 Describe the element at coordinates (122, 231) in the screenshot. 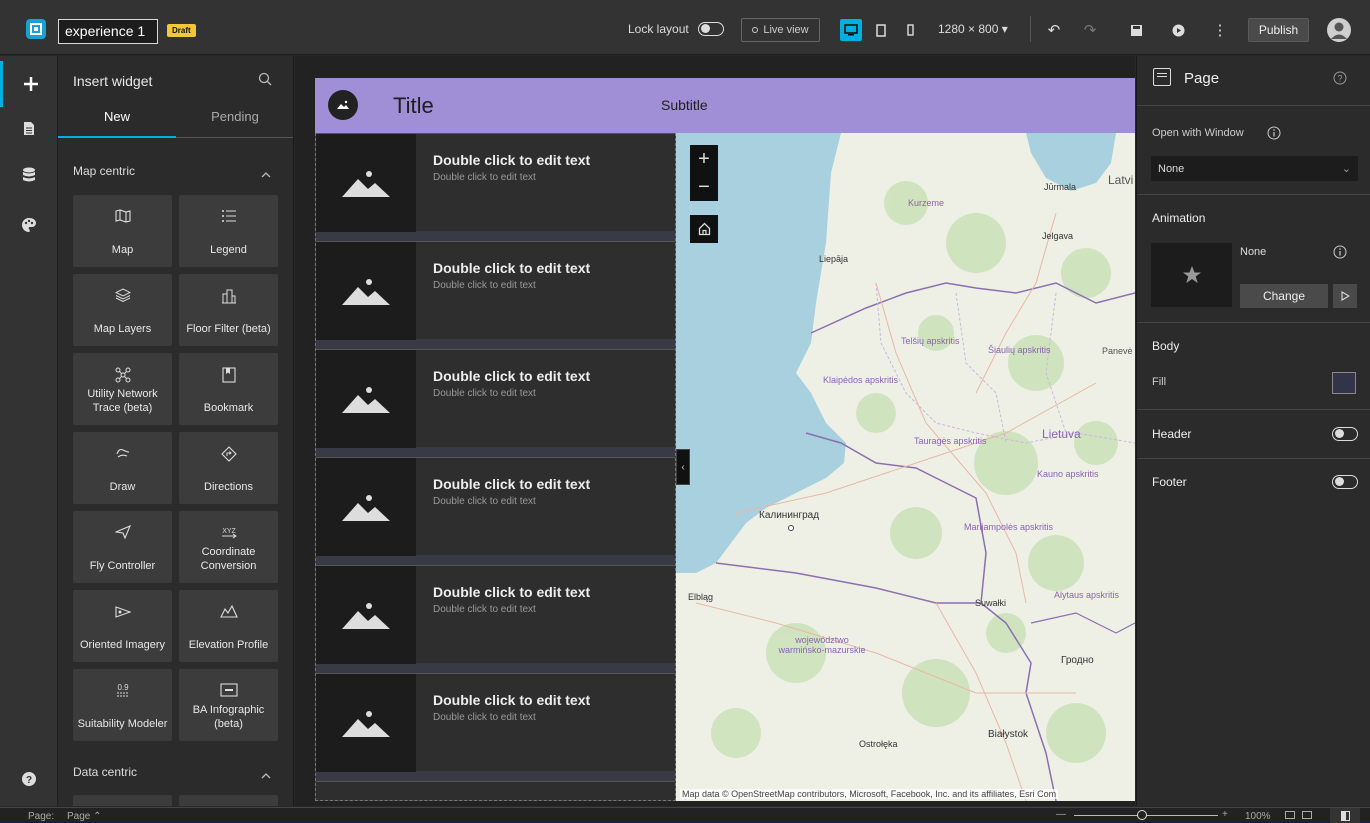

I see `widget-card-map: Map` at that location.